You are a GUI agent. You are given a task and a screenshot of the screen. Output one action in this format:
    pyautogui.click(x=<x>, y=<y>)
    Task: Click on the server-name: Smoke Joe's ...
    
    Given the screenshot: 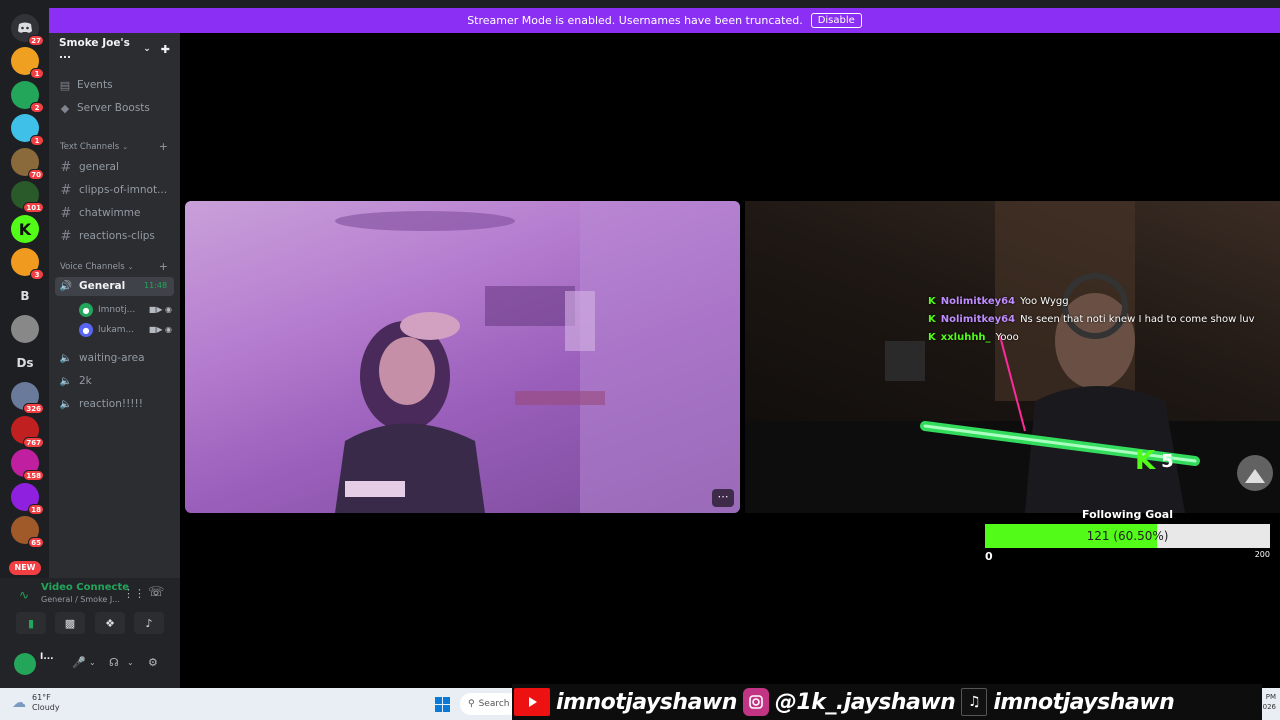 What is the action you would take?
    pyautogui.click(x=94, y=49)
    